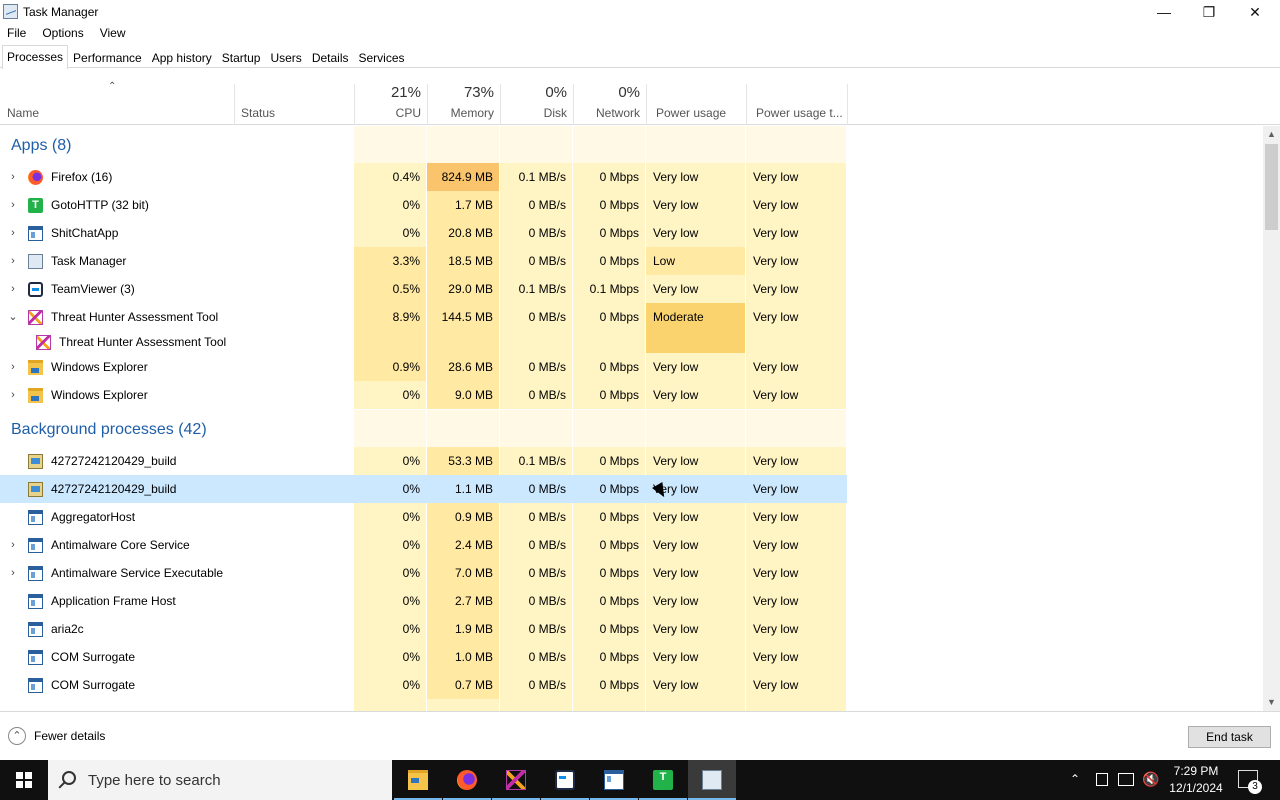 The width and height of the screenshot is (1280, 800). Describe the element at coordinates (35, 233) in the screenshot. I see `app-window-icon` at that location.